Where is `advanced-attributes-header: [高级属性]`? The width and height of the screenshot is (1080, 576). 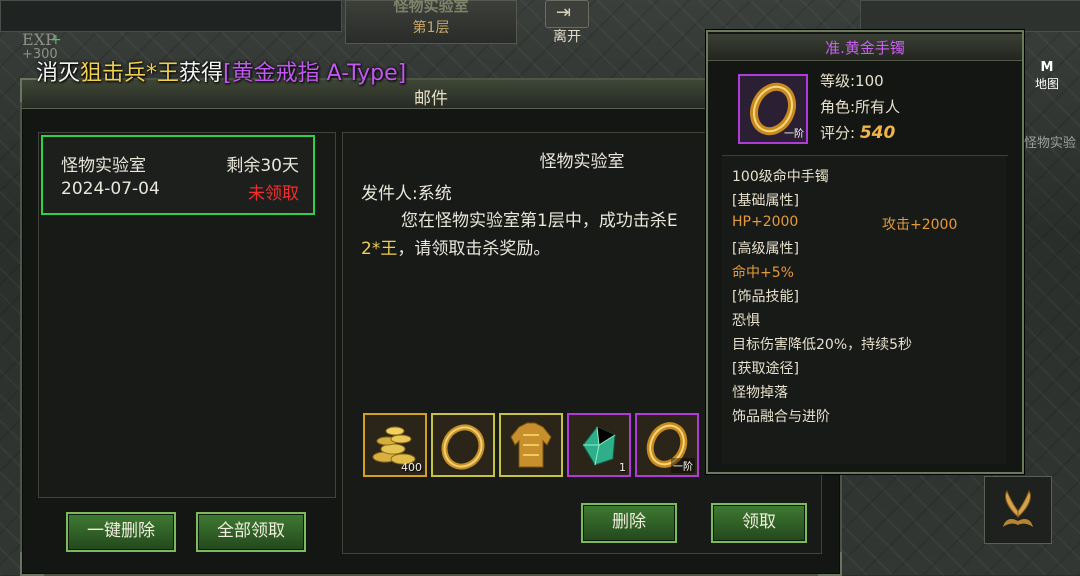 advanced-attributes-header: [高级属性] is located at coordinates (765, 249).